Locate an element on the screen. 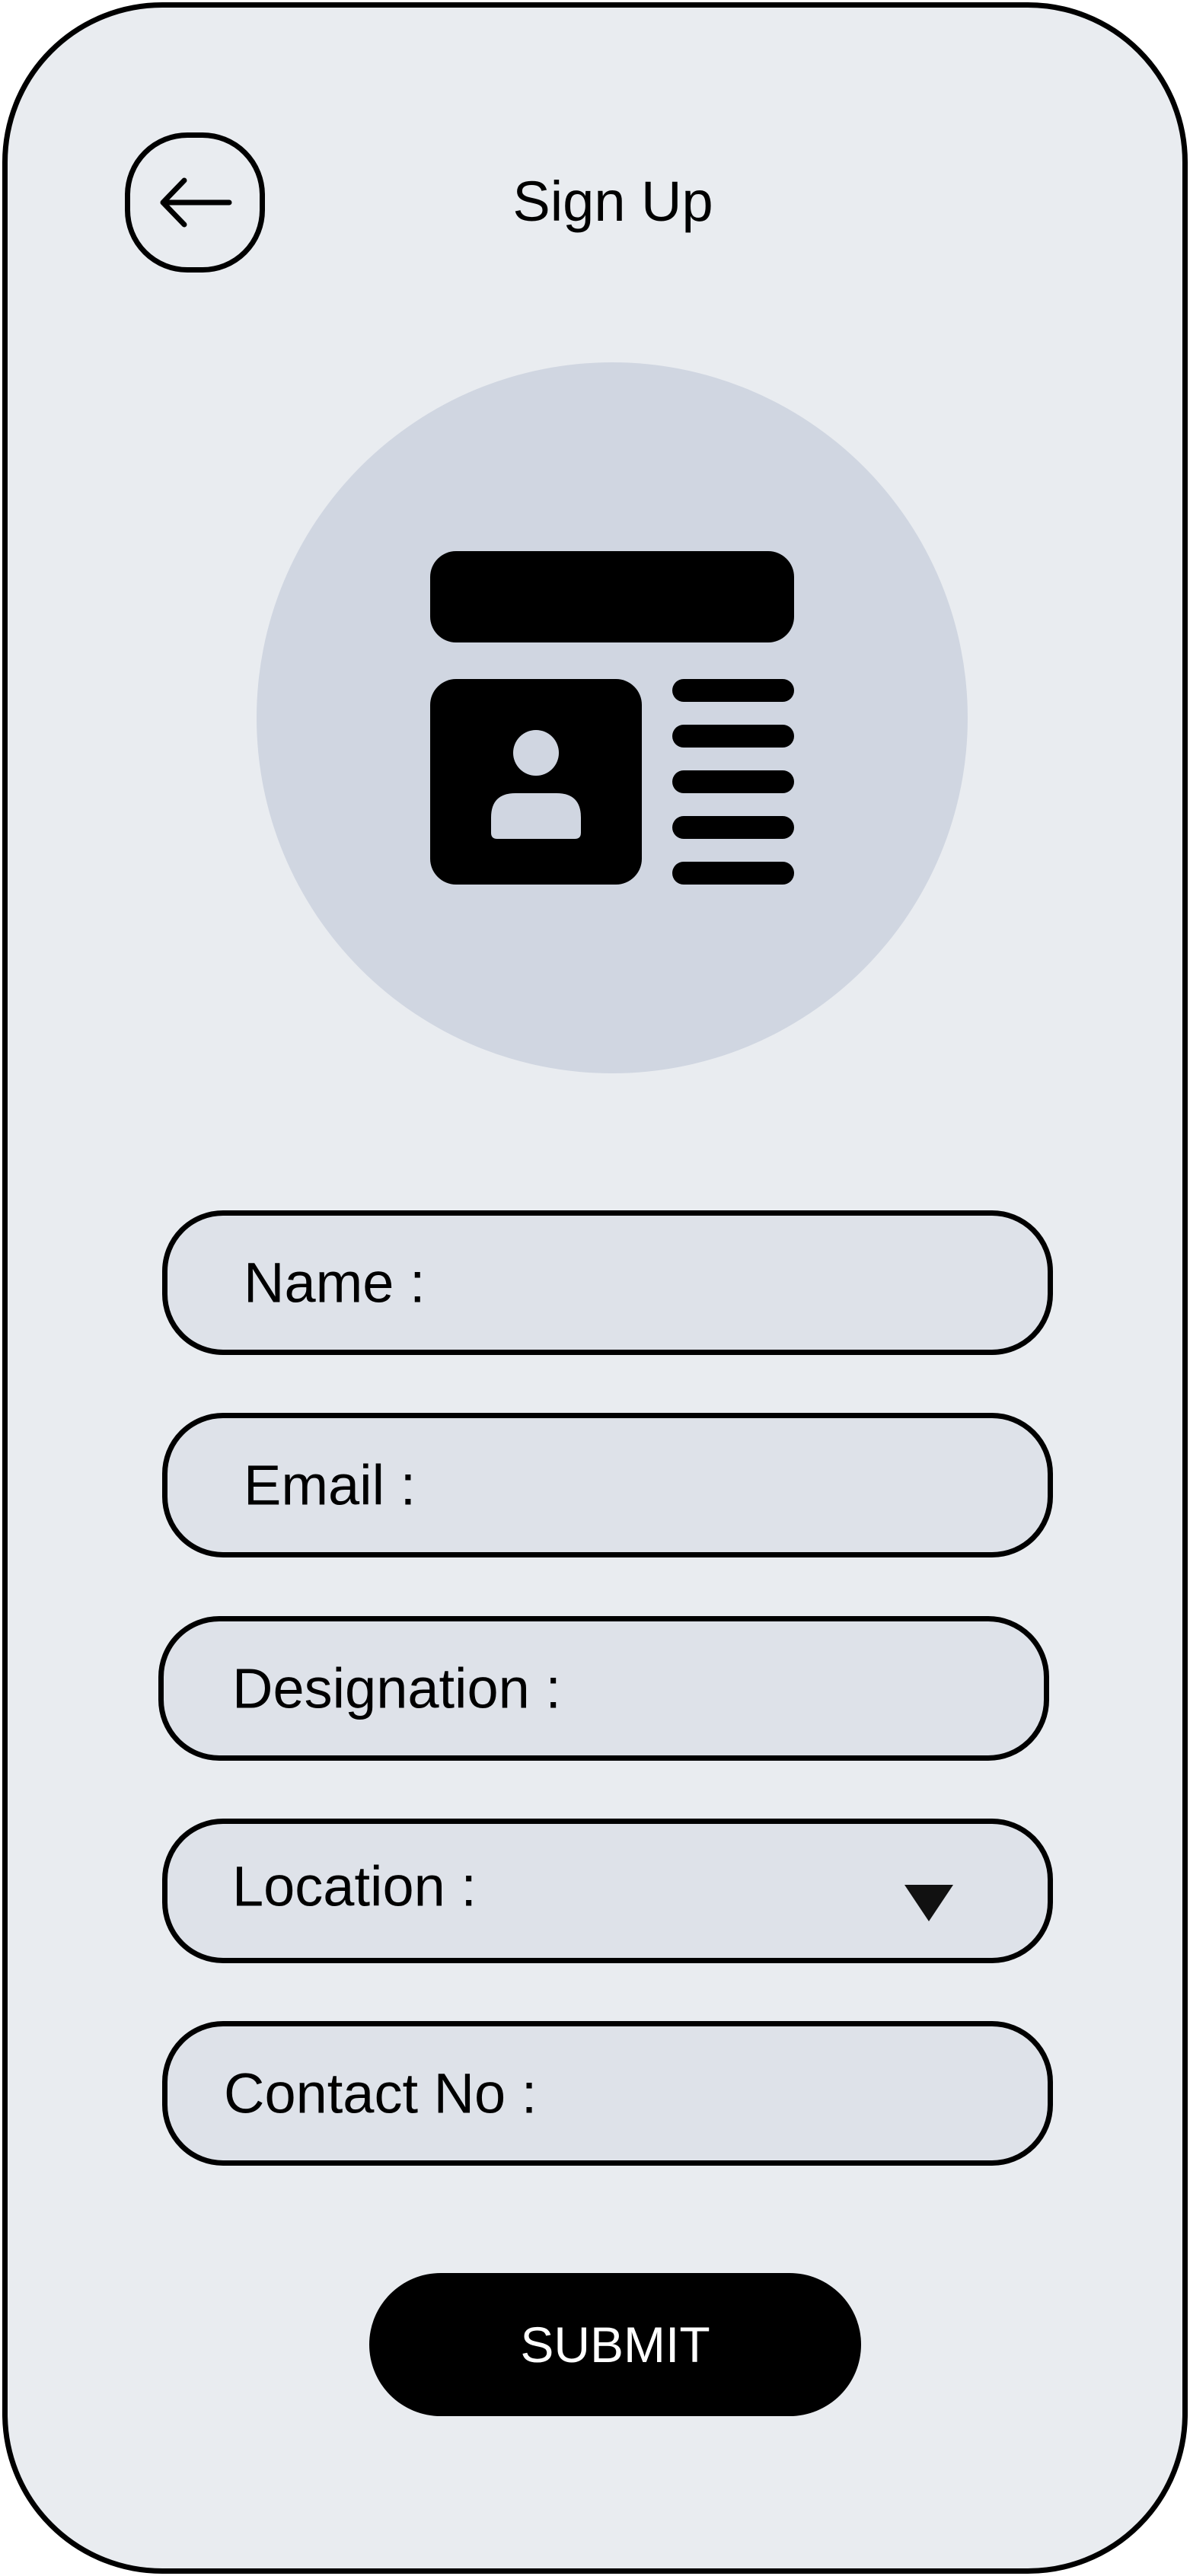 This screenshot has height=2576, width=1190. id-card-profile-icon is located at coordinates (612, 718).